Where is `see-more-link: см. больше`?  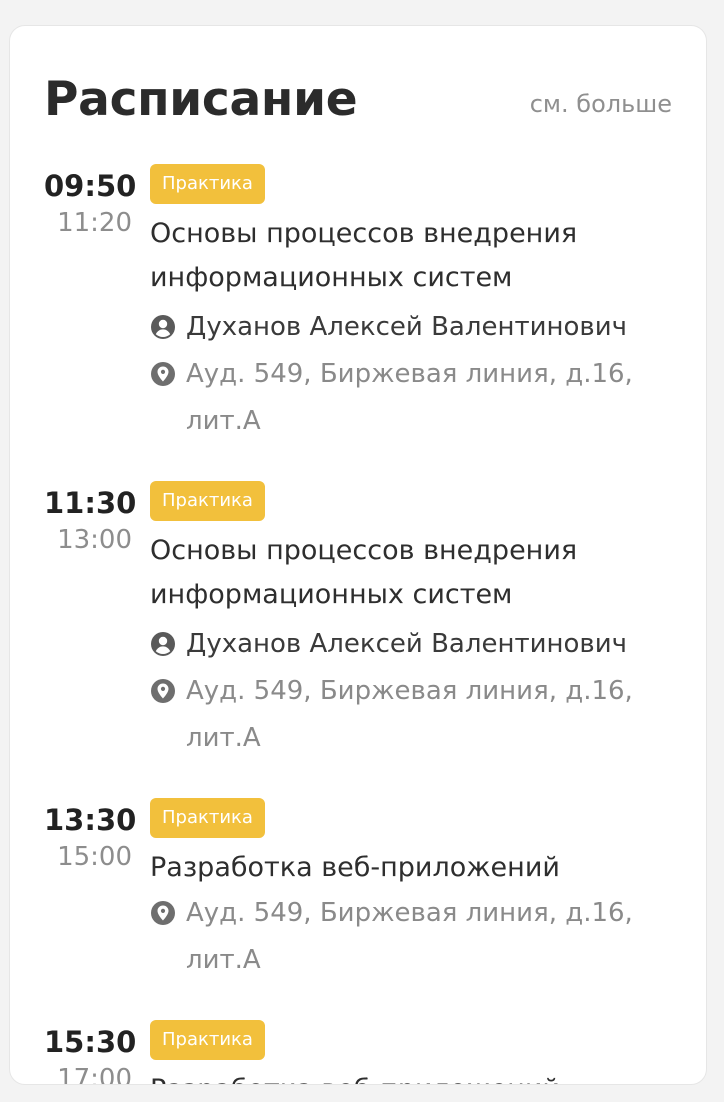
see-more-link: см. больше is located at coordinates (601, 104).